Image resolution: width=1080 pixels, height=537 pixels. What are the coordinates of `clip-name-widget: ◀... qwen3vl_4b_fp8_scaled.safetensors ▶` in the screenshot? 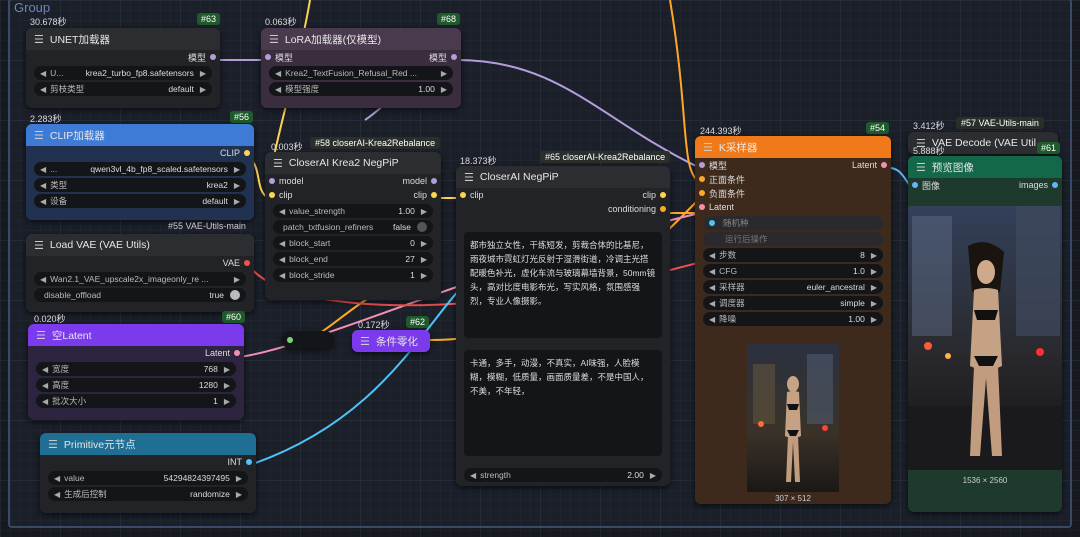 It's located at (140, 169).